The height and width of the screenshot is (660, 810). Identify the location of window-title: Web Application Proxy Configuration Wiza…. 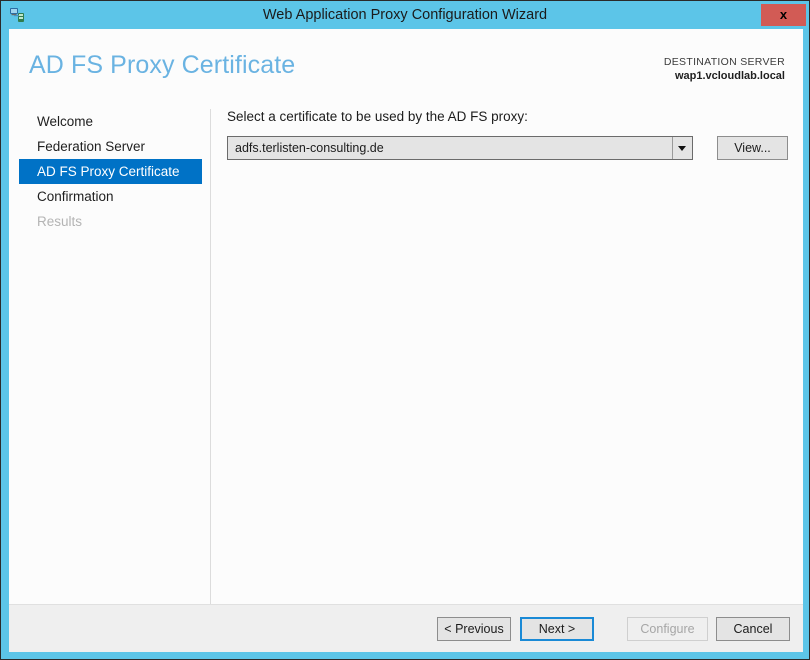
(405, 15).